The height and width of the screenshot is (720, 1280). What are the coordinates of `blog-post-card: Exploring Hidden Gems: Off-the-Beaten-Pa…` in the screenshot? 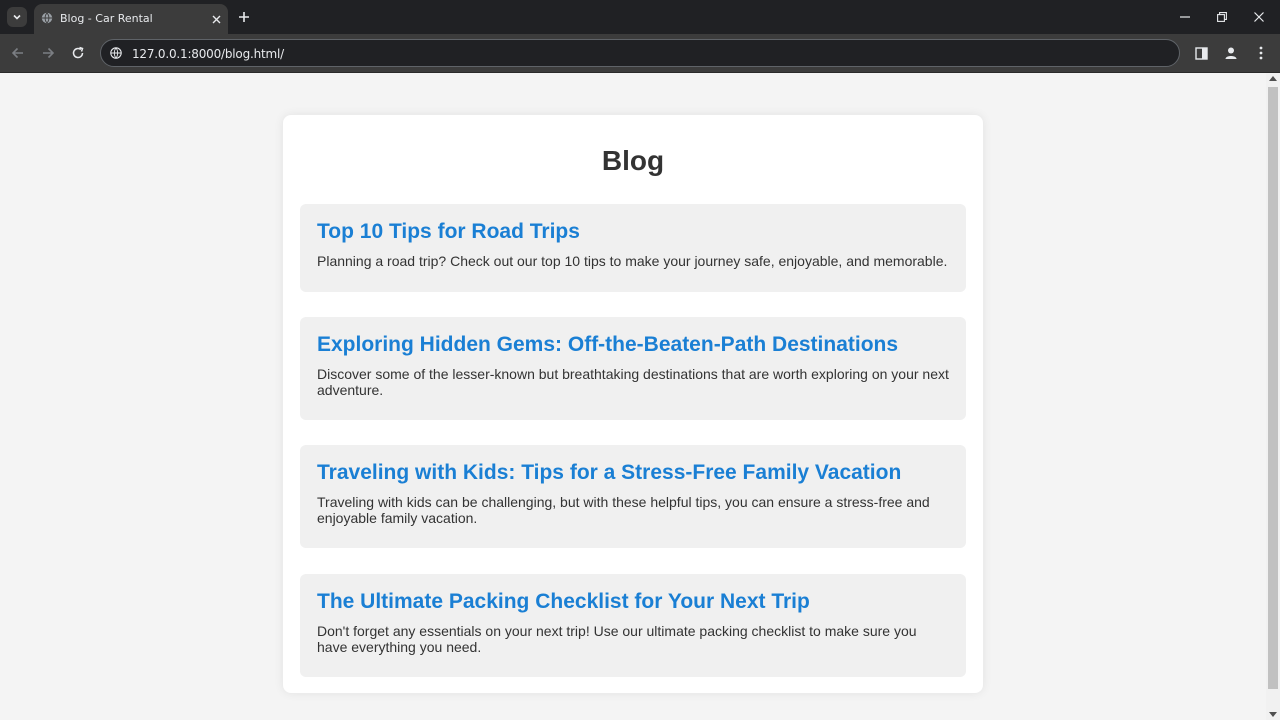 It's located at (633, 368).